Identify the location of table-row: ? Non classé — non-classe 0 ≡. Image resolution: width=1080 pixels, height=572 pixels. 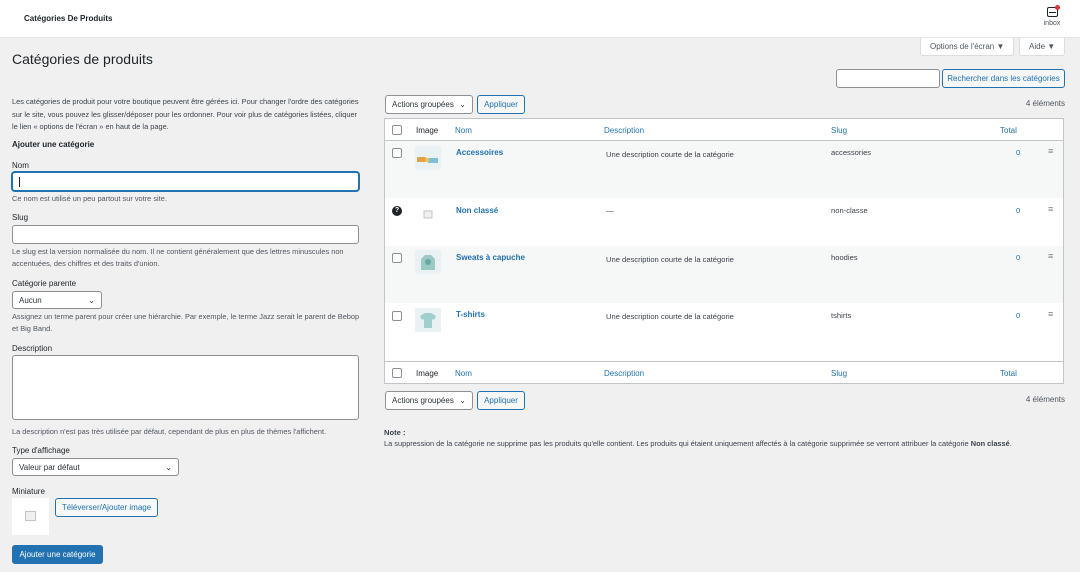
(724, 222).